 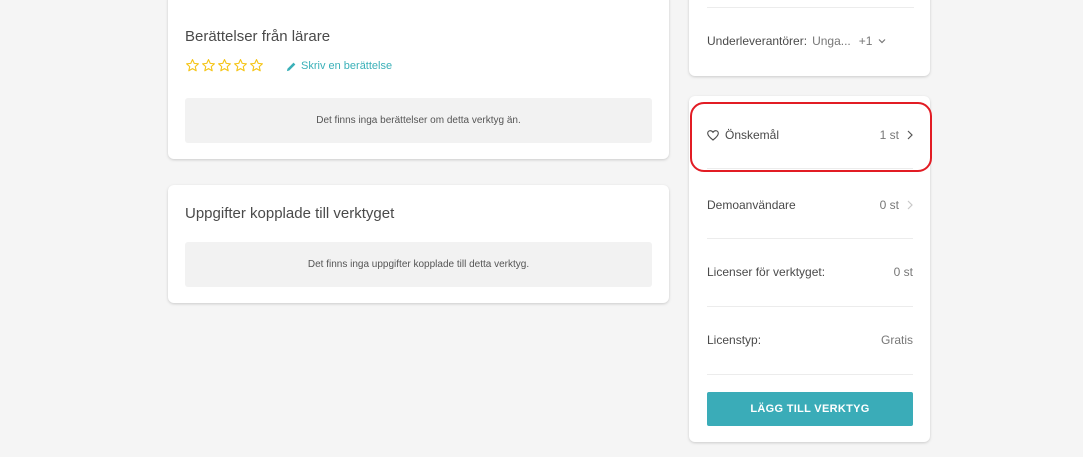 I want to click on license-type-row: Licenstyp: Gratis, so click(x=810, y=340).